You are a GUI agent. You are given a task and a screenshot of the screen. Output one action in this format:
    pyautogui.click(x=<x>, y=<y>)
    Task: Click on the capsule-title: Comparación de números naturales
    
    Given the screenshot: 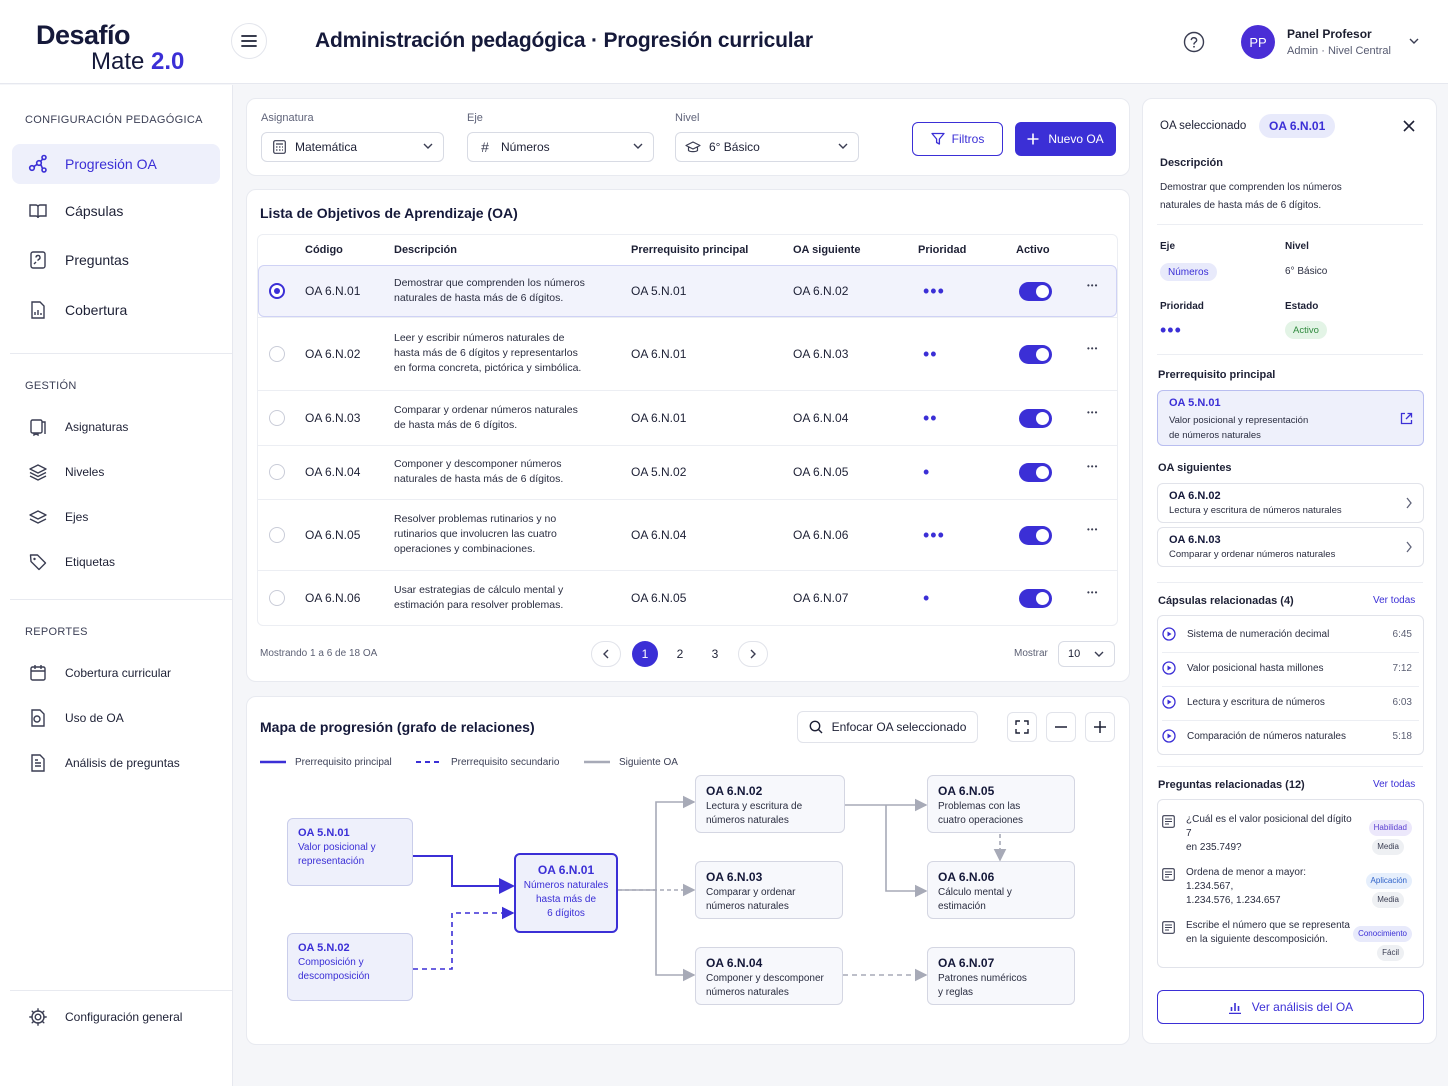 What is the action you would take?
    pyautogui.click(x=1266, y=736)
    